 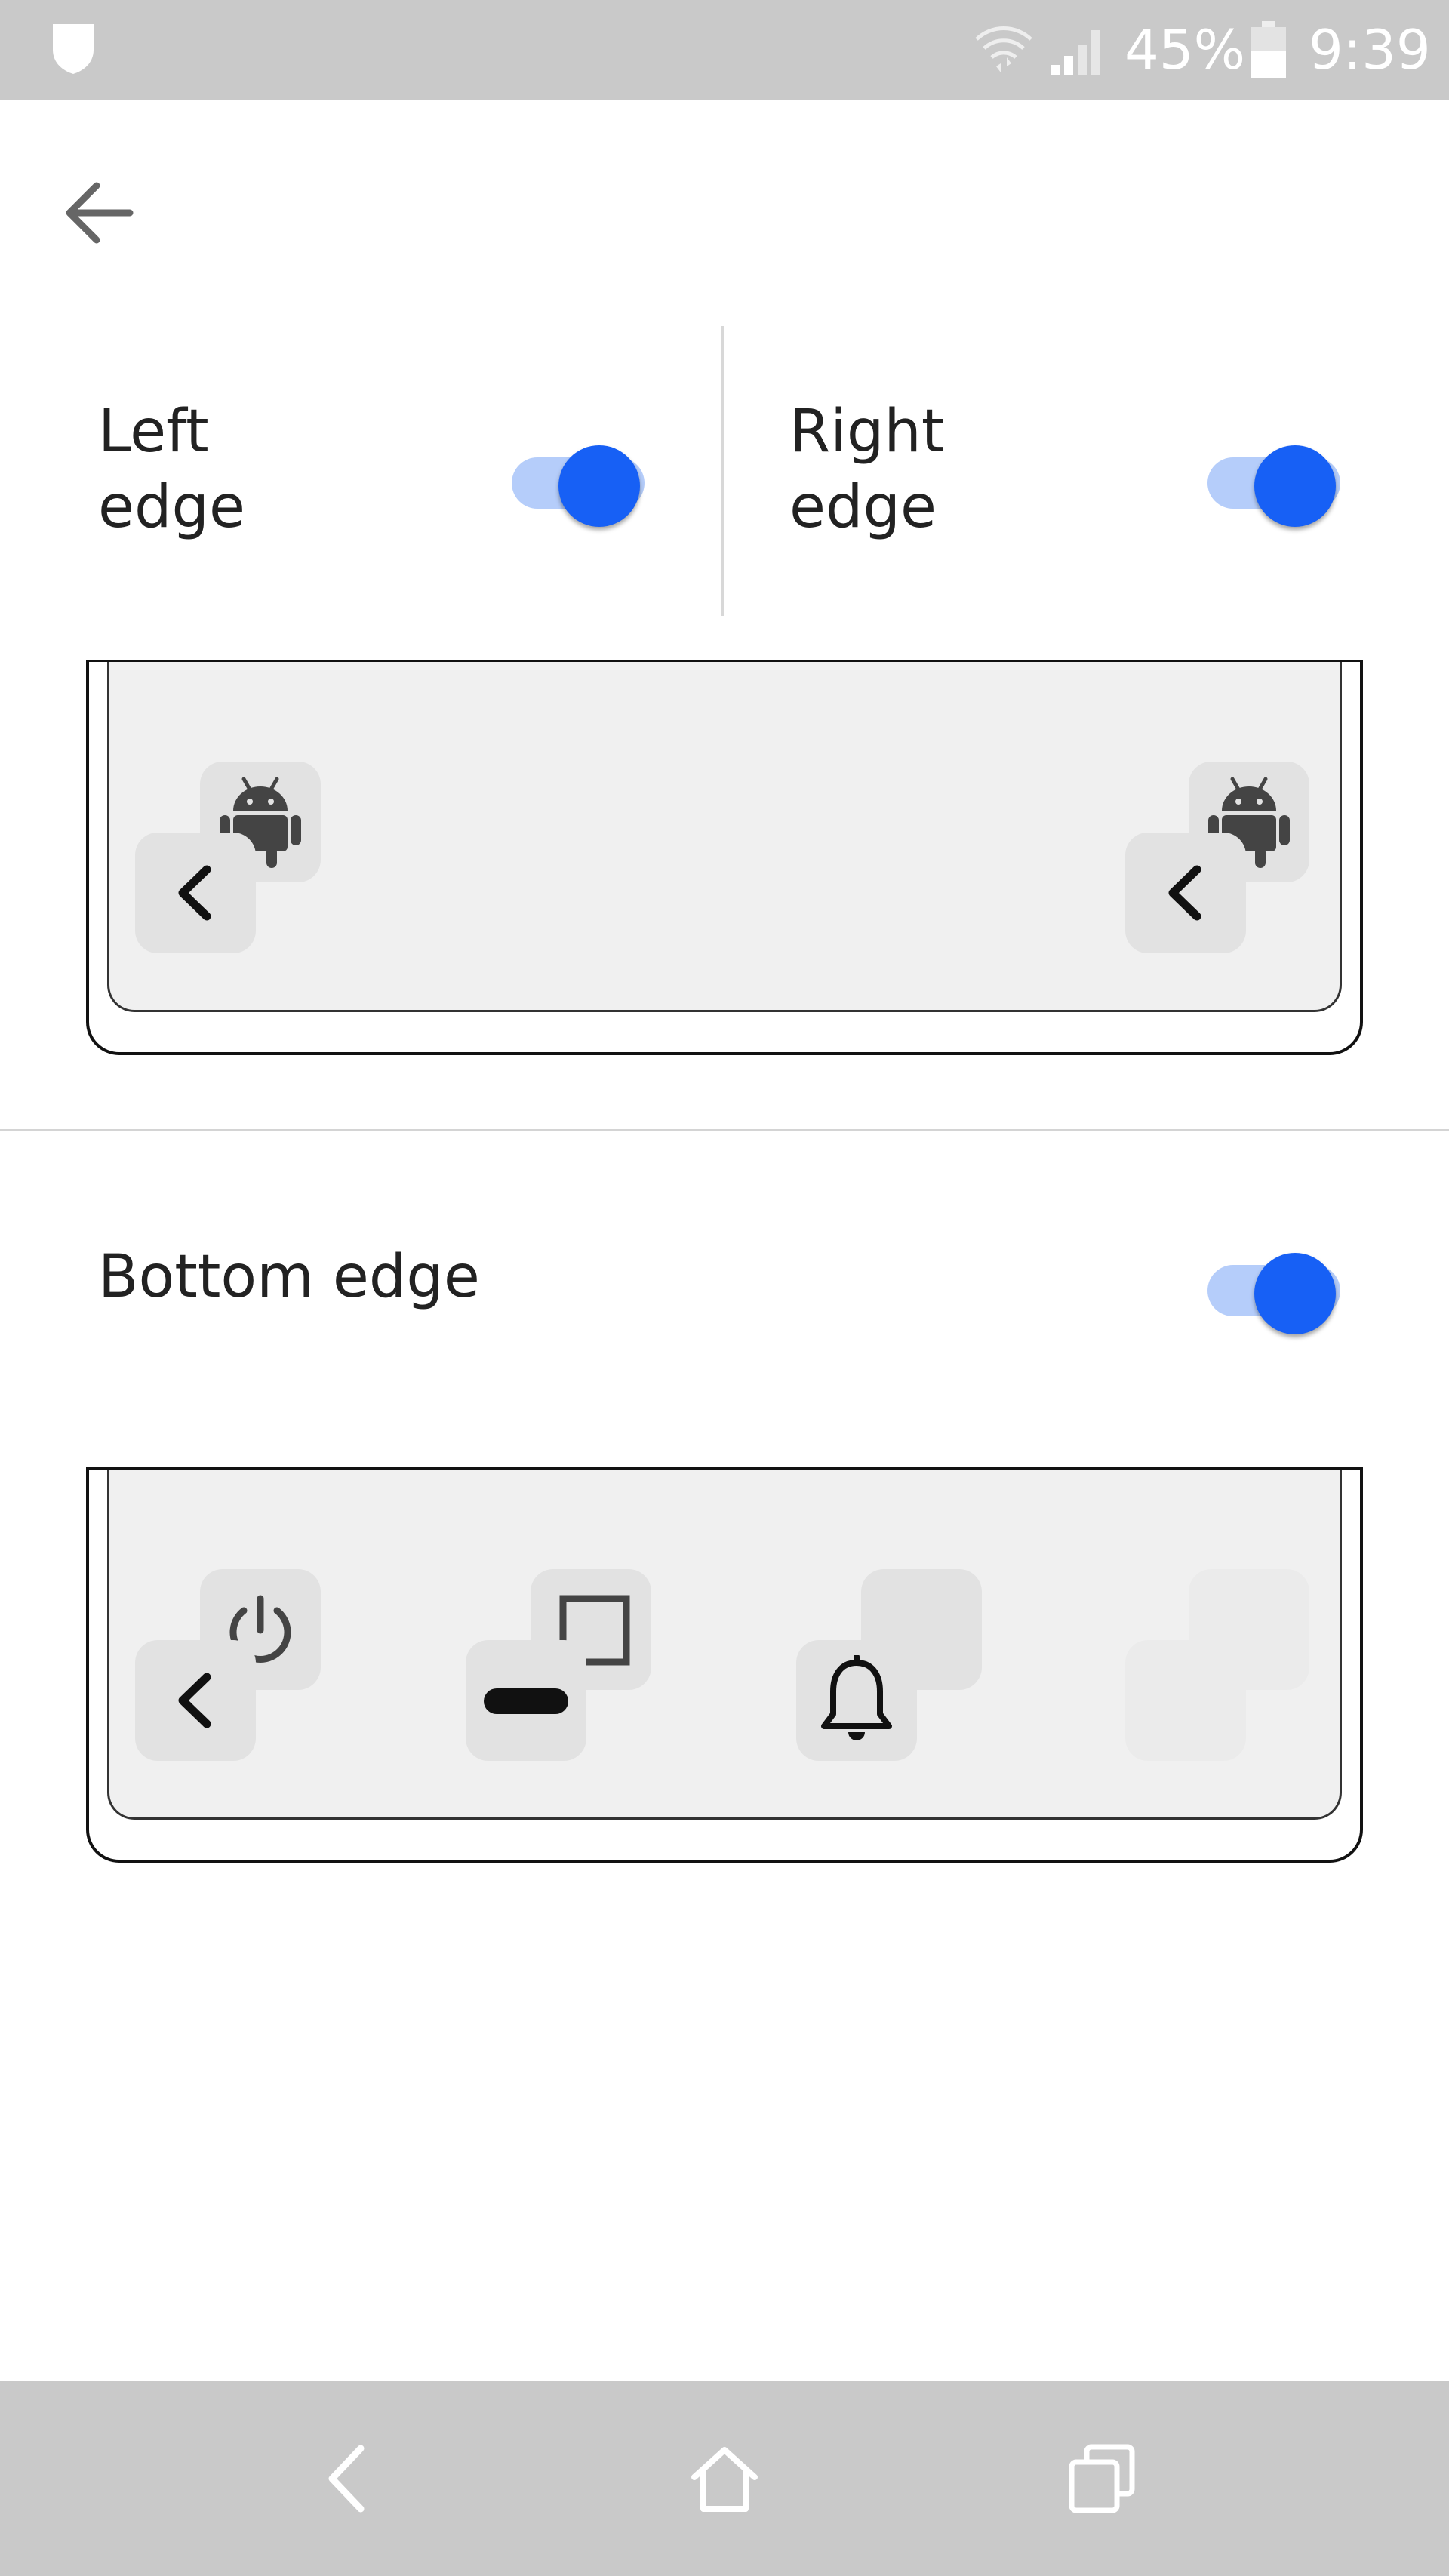 What do you see at coordinates (1268, 49) in the screenshot?
I see `battery-icon` at bounding box center [1268, 49].